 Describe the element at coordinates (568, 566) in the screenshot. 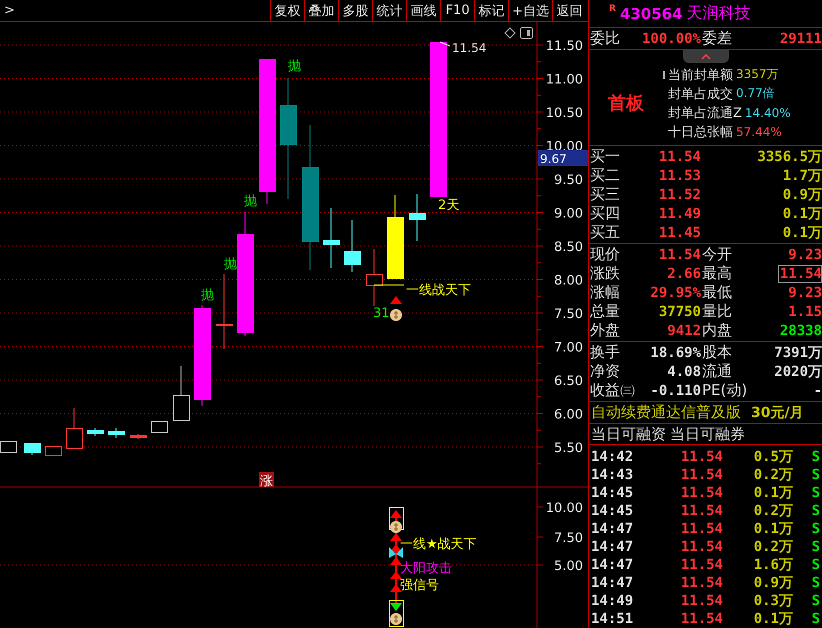

I see `axis-label: 5.00` at that location.